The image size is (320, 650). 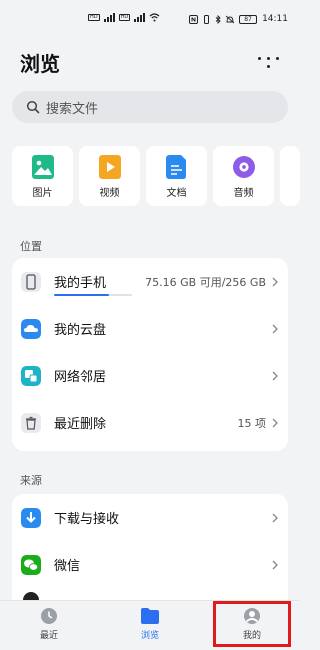 What do you see at coordinates (31, 281) in the screenshot?
I see `phone-icon` at bounding box center [31, 281].